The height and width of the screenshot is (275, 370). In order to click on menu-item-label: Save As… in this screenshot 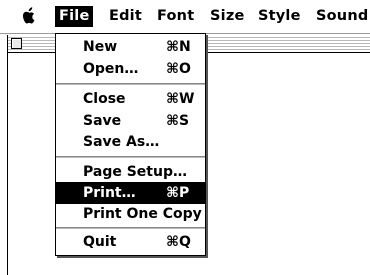, I will do `click(121, 142)`.